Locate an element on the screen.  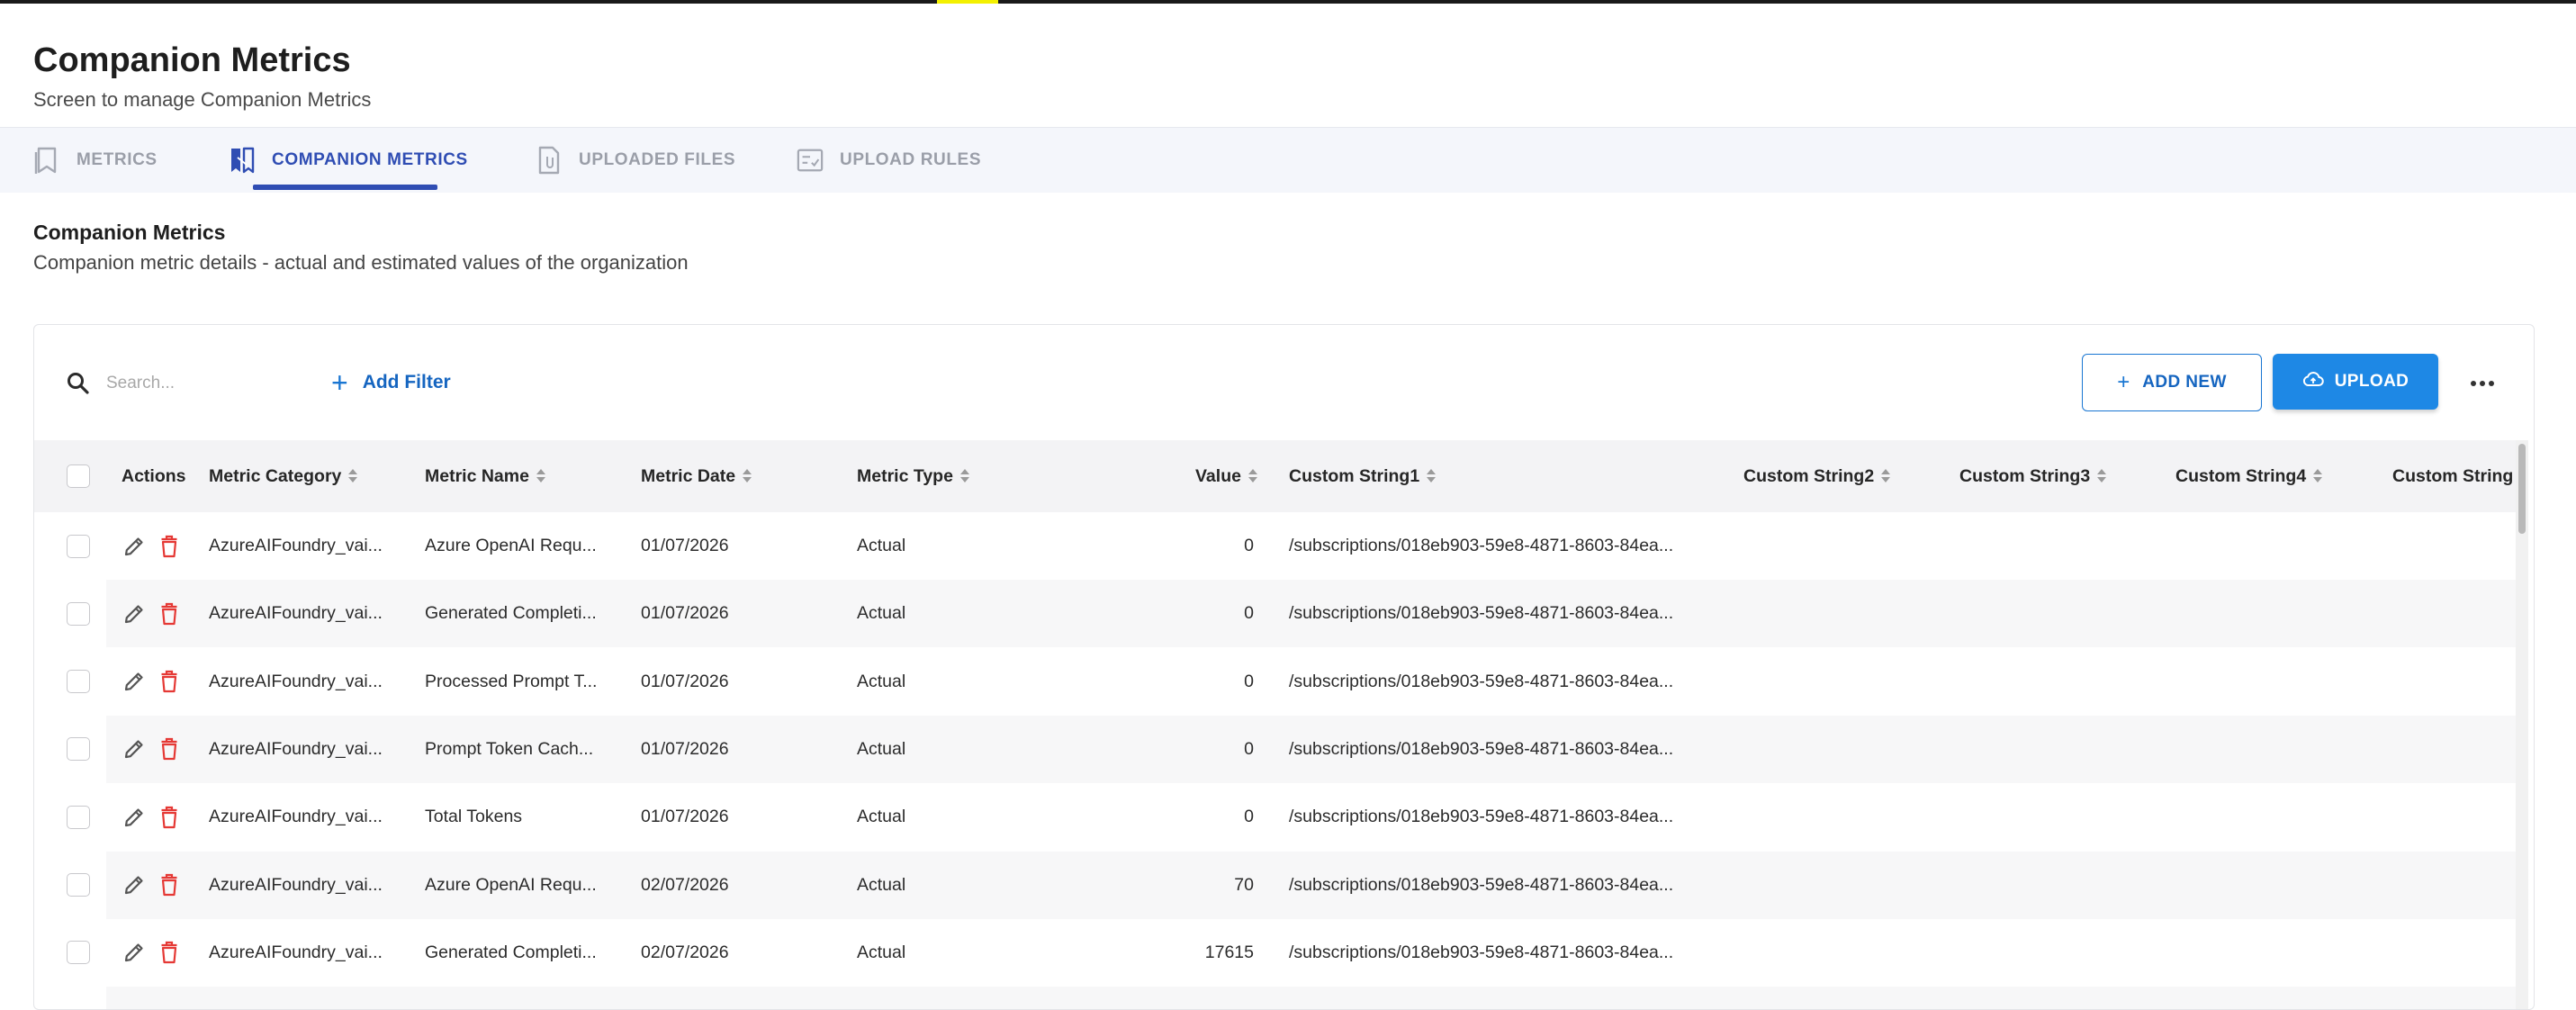
add-new-button: + ADD NEW is located at coordinates (2172, 382).